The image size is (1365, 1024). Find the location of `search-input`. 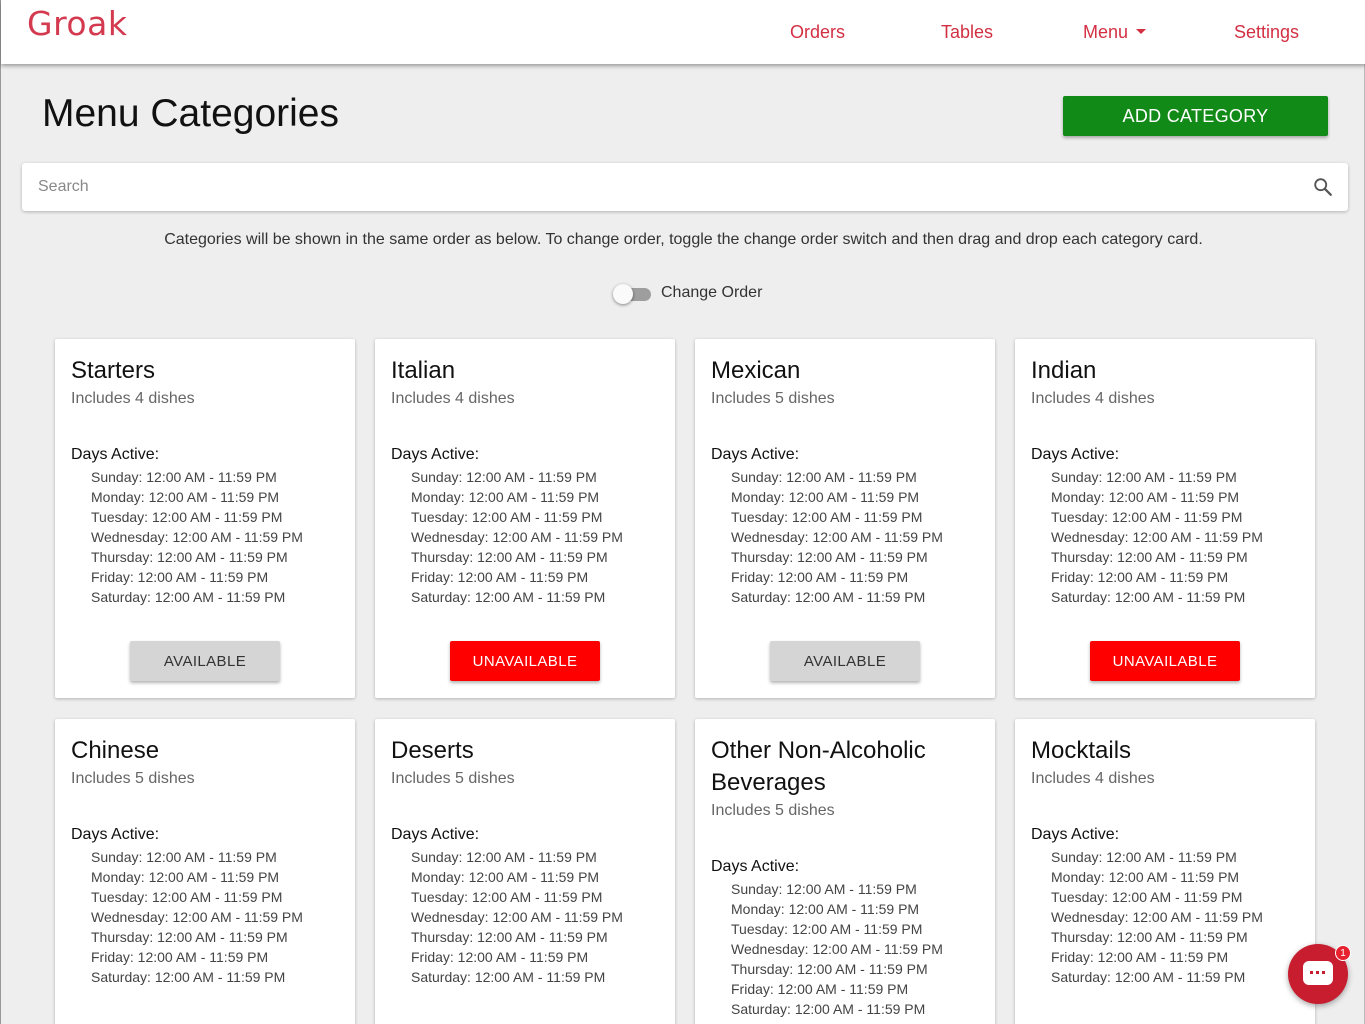

search-input is located at coordinates (668, 187).